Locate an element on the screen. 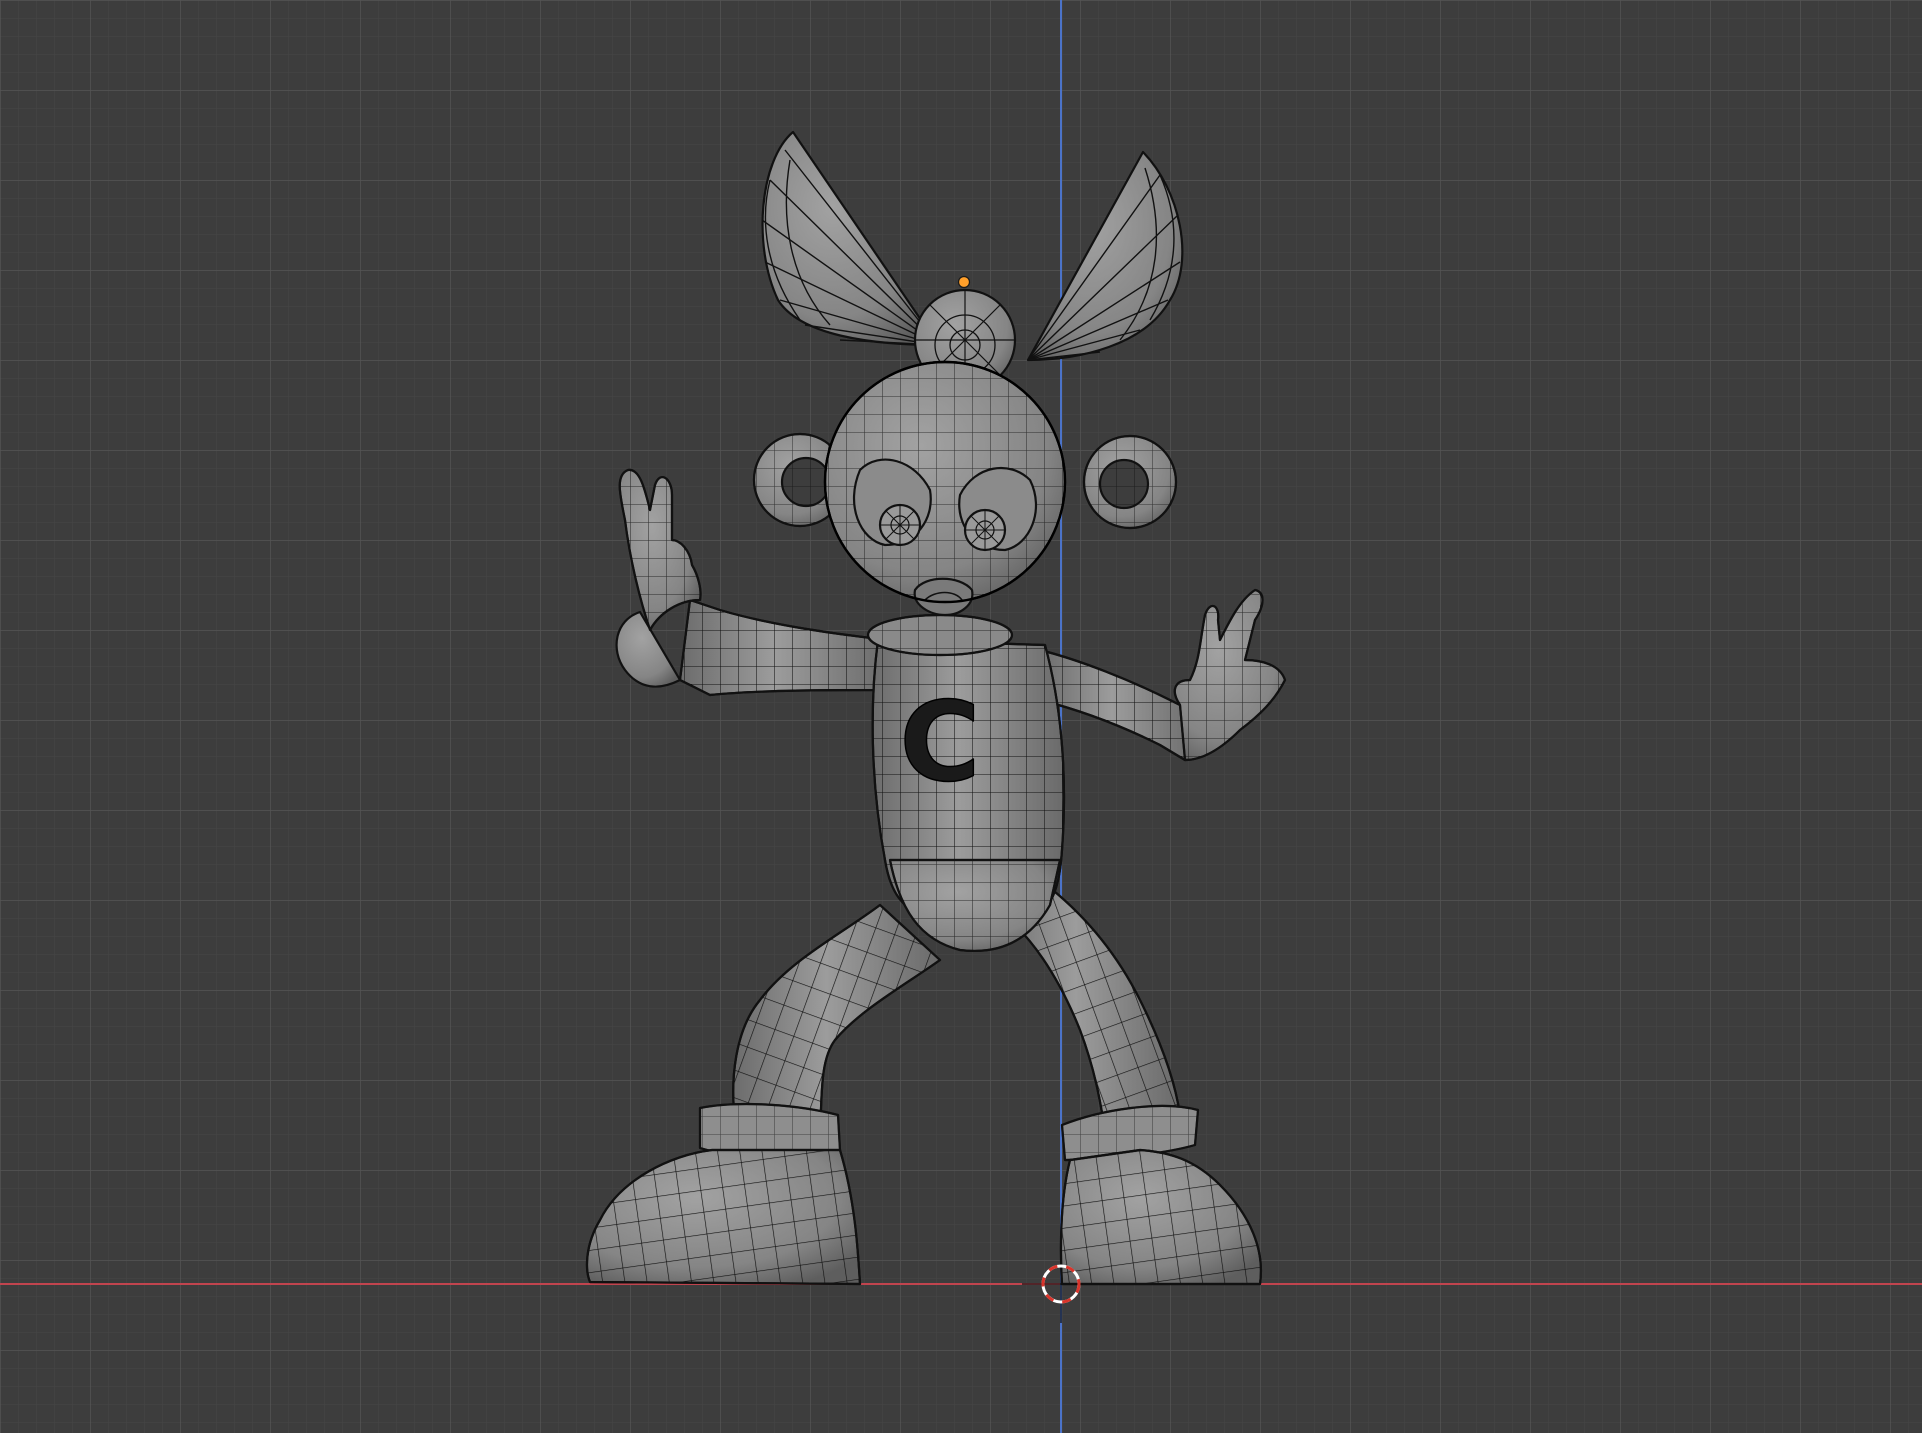  right-eye is located at coordinates (998, 509).